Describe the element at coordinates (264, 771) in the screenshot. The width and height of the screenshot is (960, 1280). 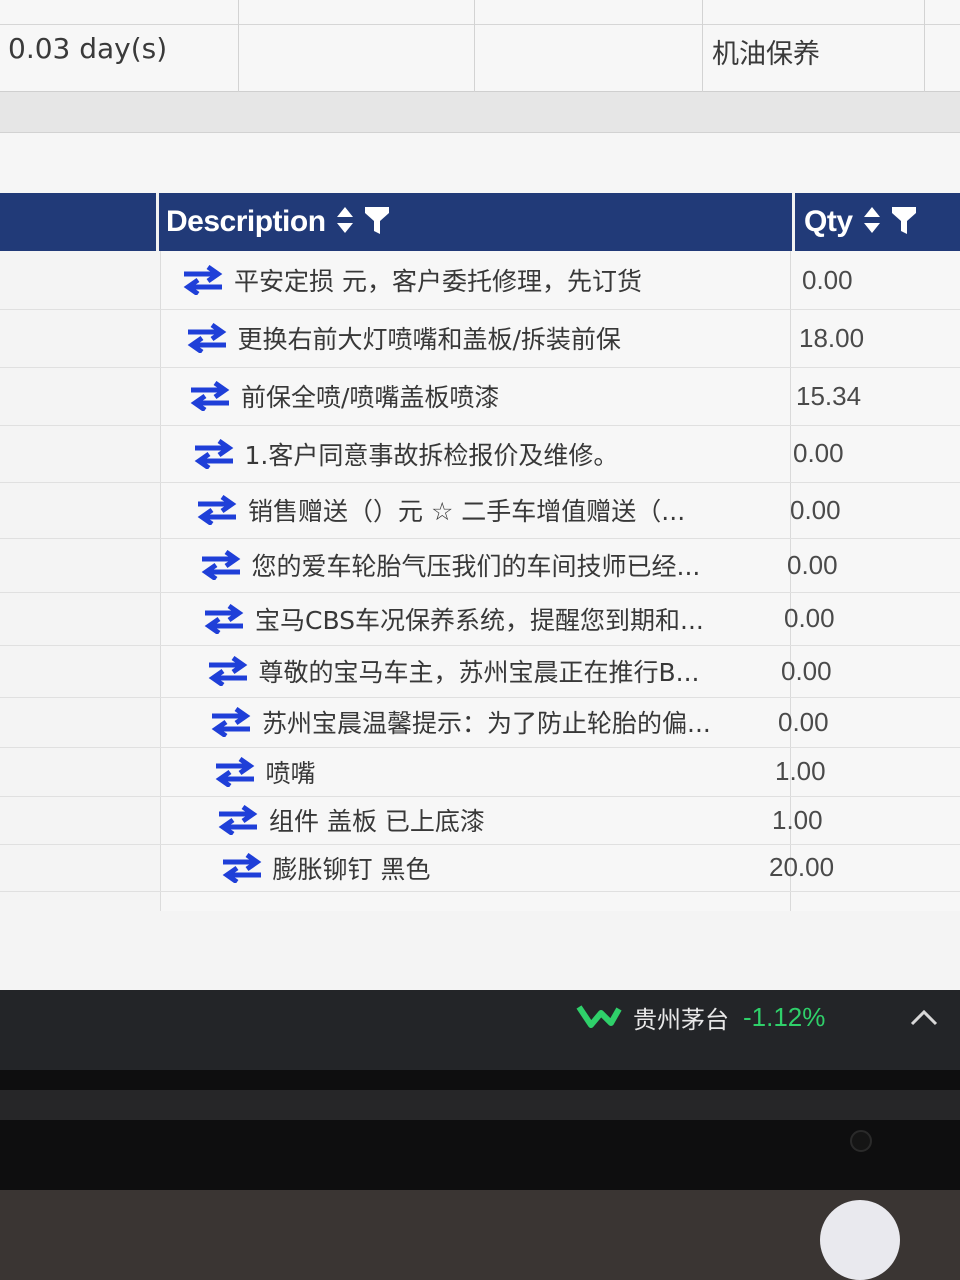
I see `description-cell: 喷嘴` at that location.